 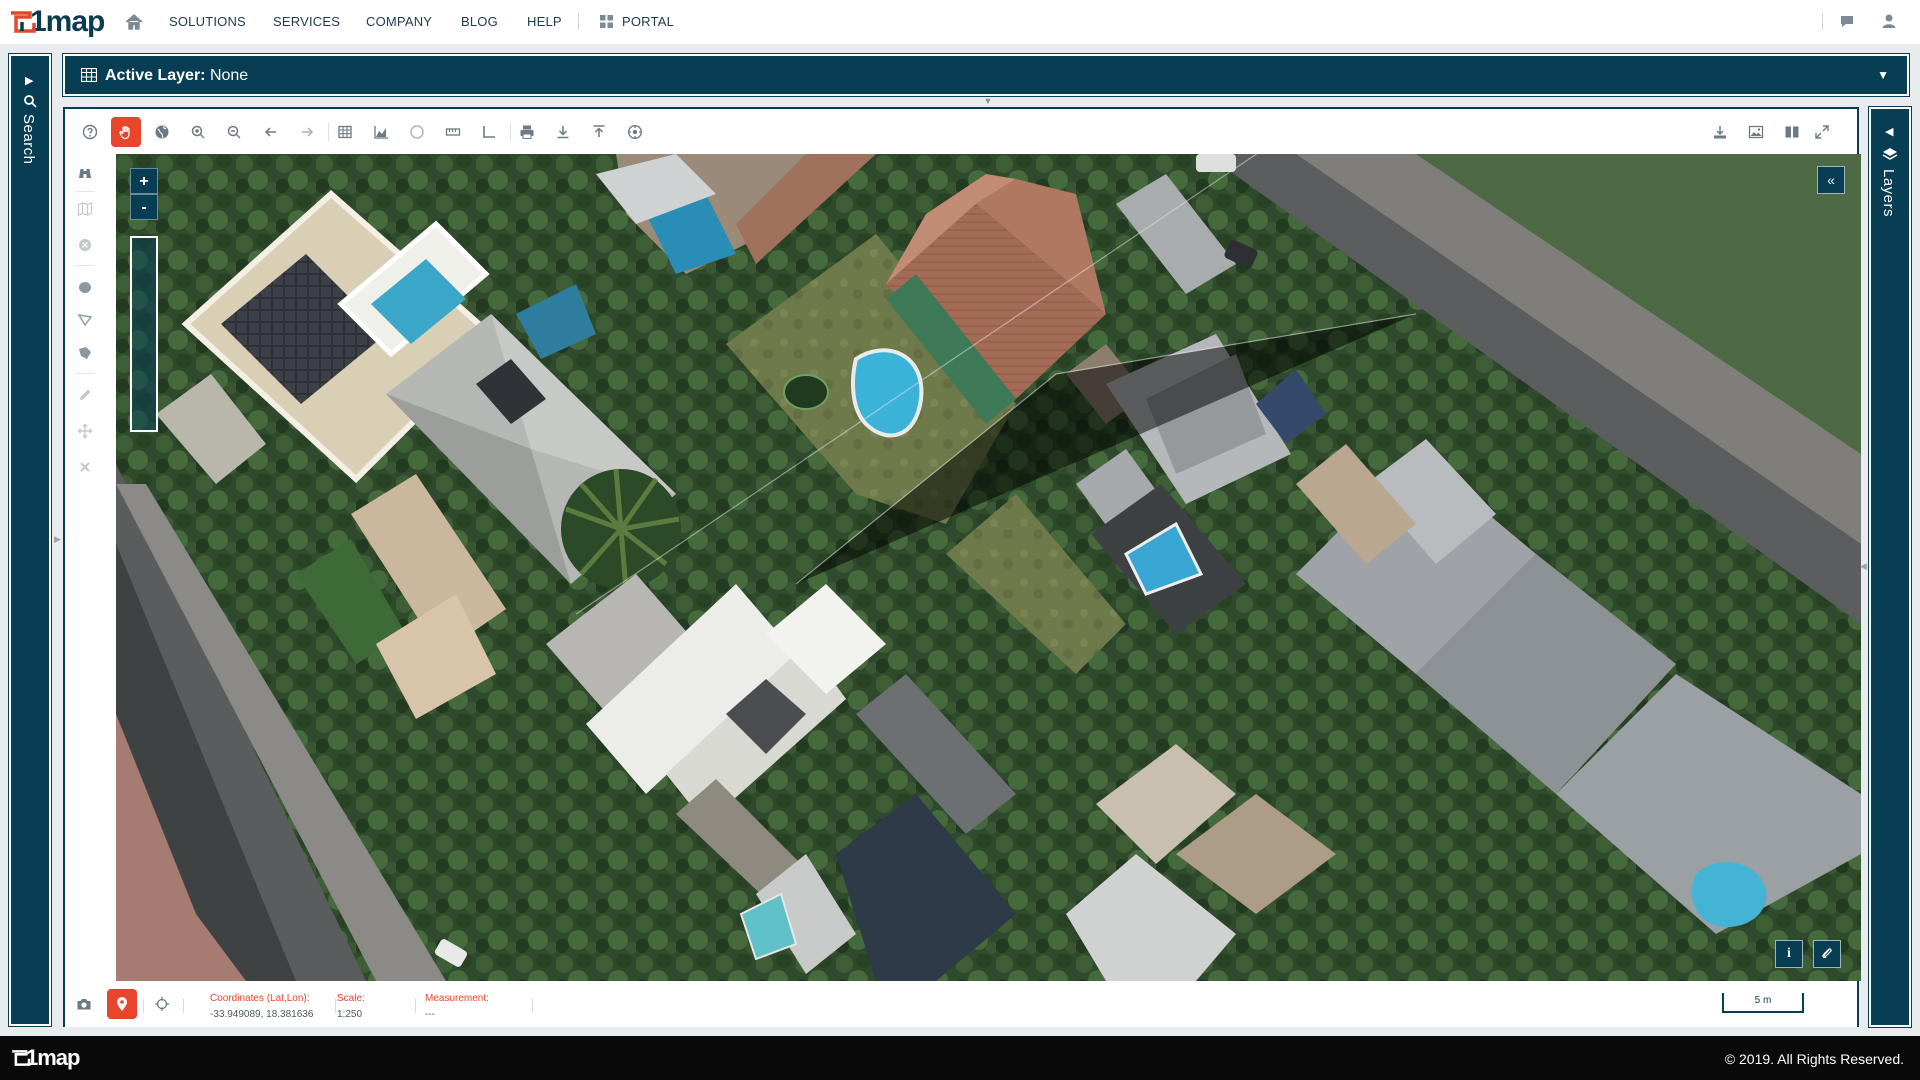 I want to click on camera-icon, so click(x=84, y=1004).